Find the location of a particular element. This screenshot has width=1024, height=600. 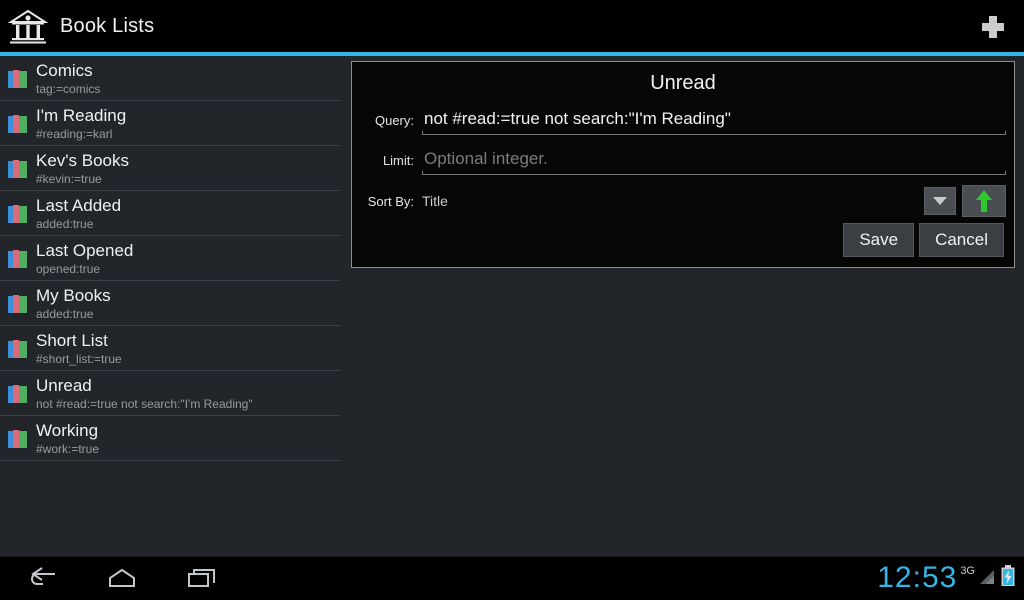

list-item-title: Short List is located at coordinates (72, 340).